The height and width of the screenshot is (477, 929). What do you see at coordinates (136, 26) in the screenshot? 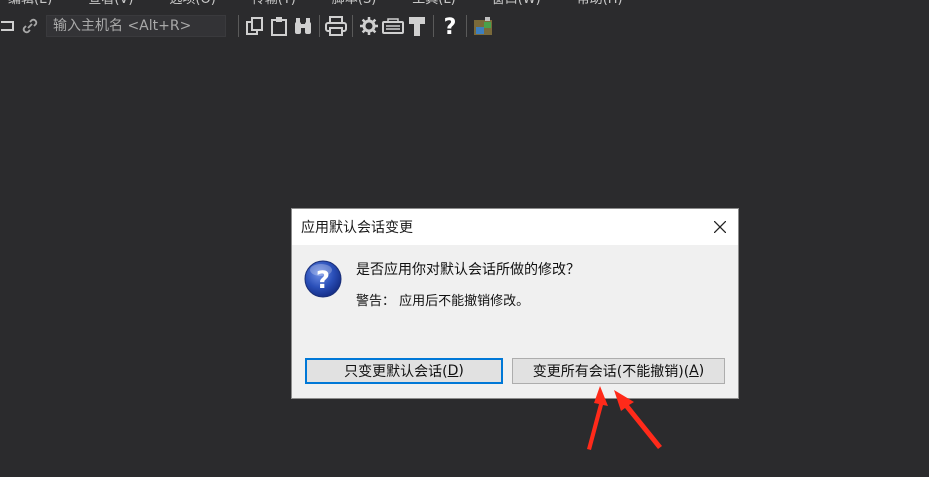
I see `host-input` at bounding box center [136, 26].